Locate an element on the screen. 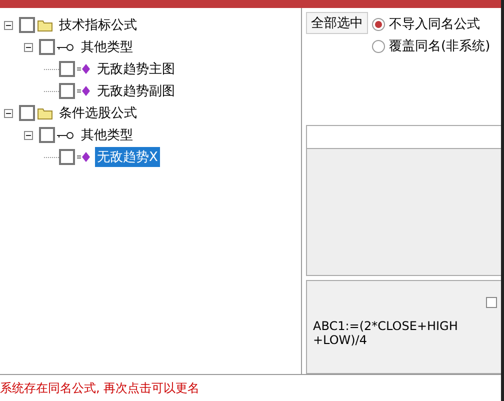 The image size is (504, 401). formula-editor: ABC1:=(2*CLOSE+HIGH +LOW)/4 is located at coordinates (403, 327).